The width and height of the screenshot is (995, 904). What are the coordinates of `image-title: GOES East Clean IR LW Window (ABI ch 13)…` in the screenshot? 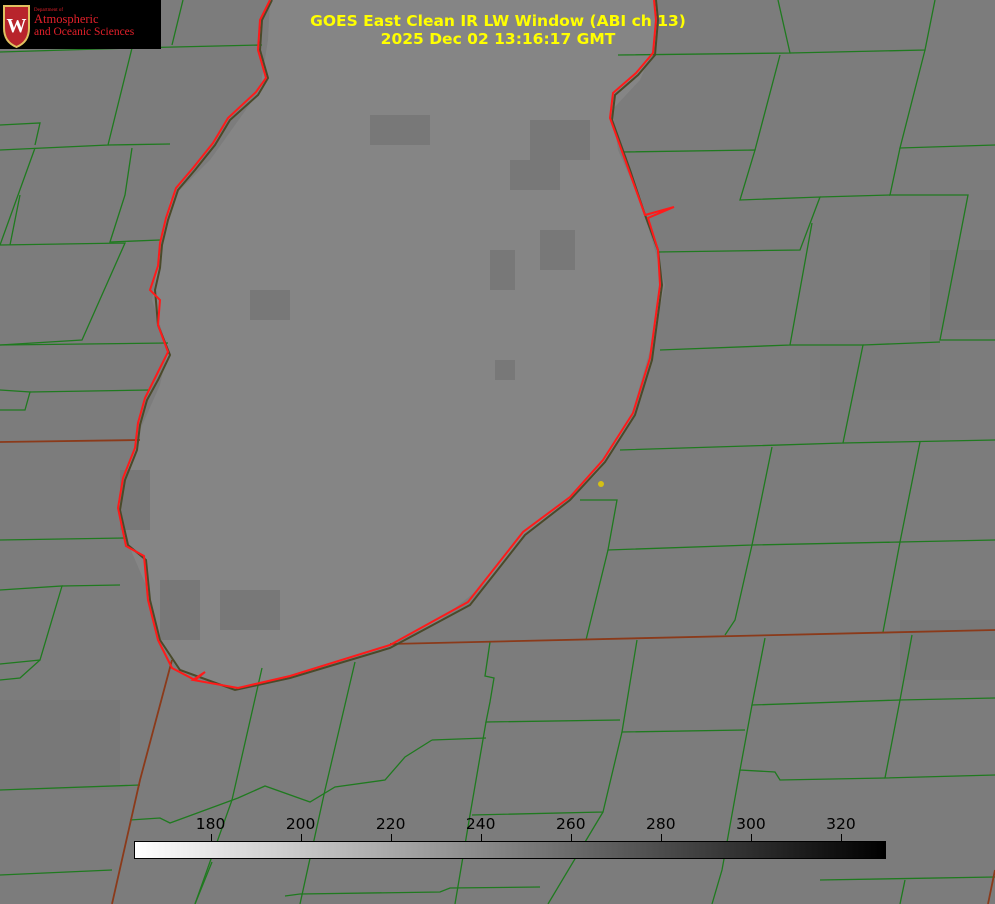 It's located at (498, 30).